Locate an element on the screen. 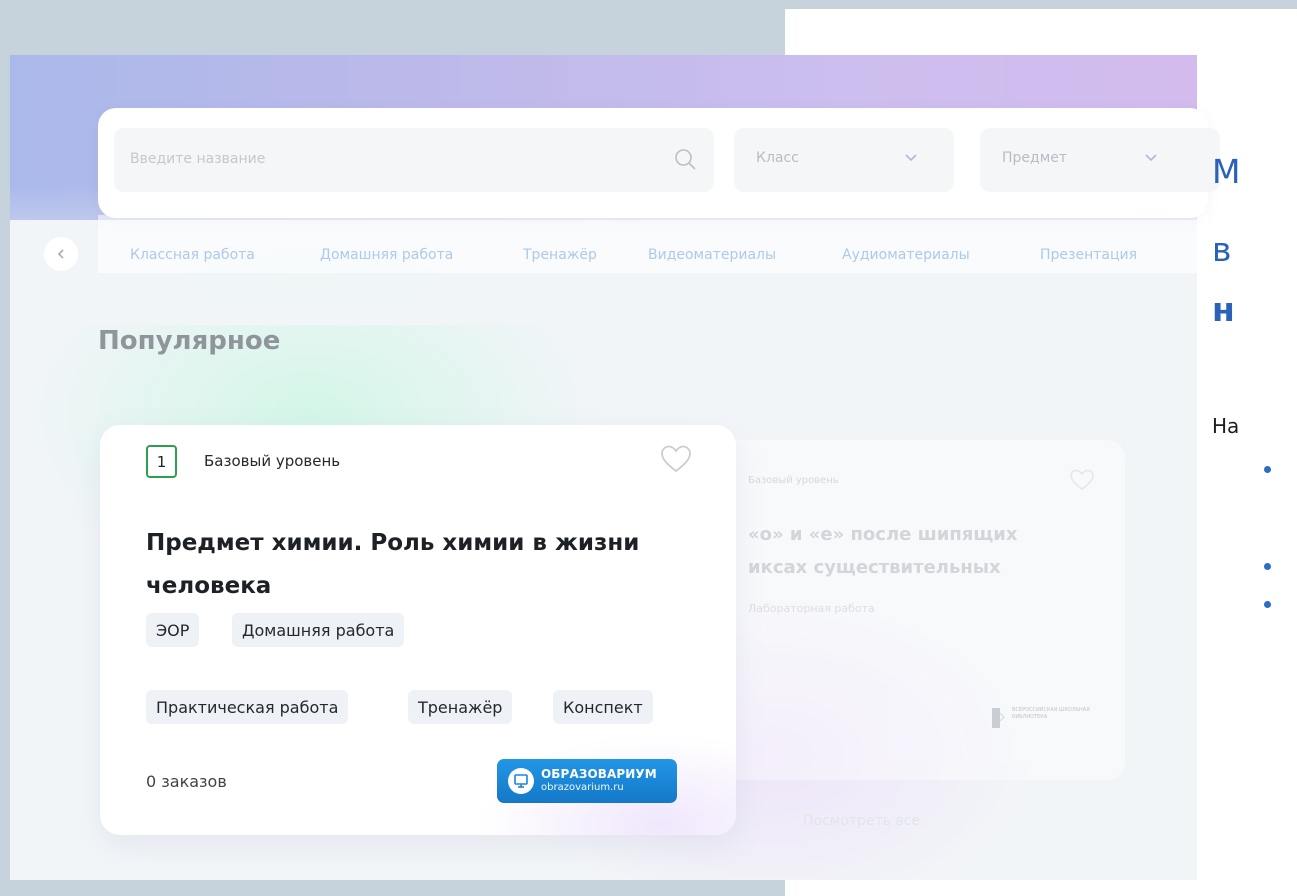  tab-classwork: Классная работа is located at coordinates (192, 255).